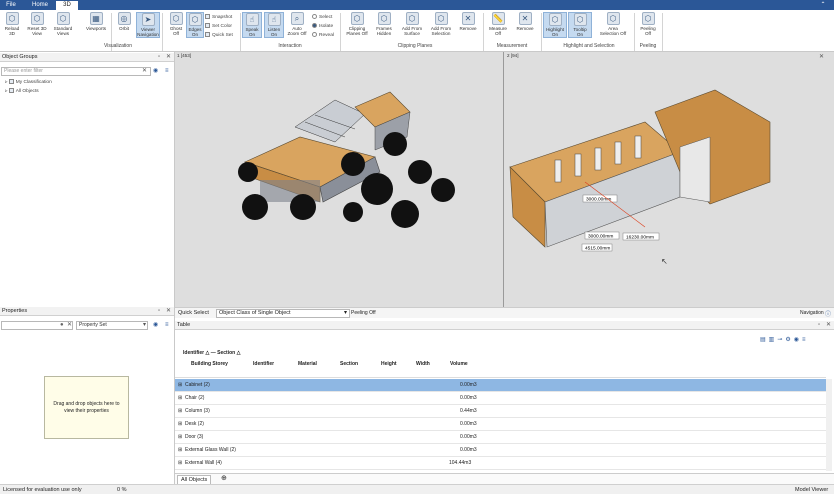 The width and height of the screenshot is (834, 495). I want to click on ribbon-separator, so click(634, 32).